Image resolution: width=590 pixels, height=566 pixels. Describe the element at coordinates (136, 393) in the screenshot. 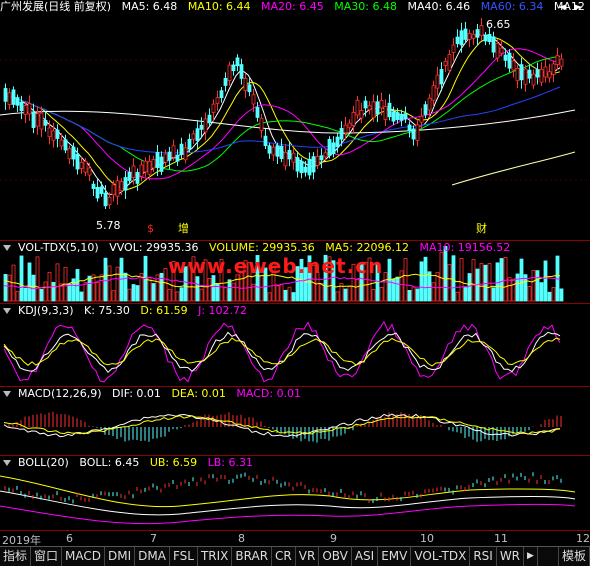

I see `dif-label: DIF: 0.01` at that location.